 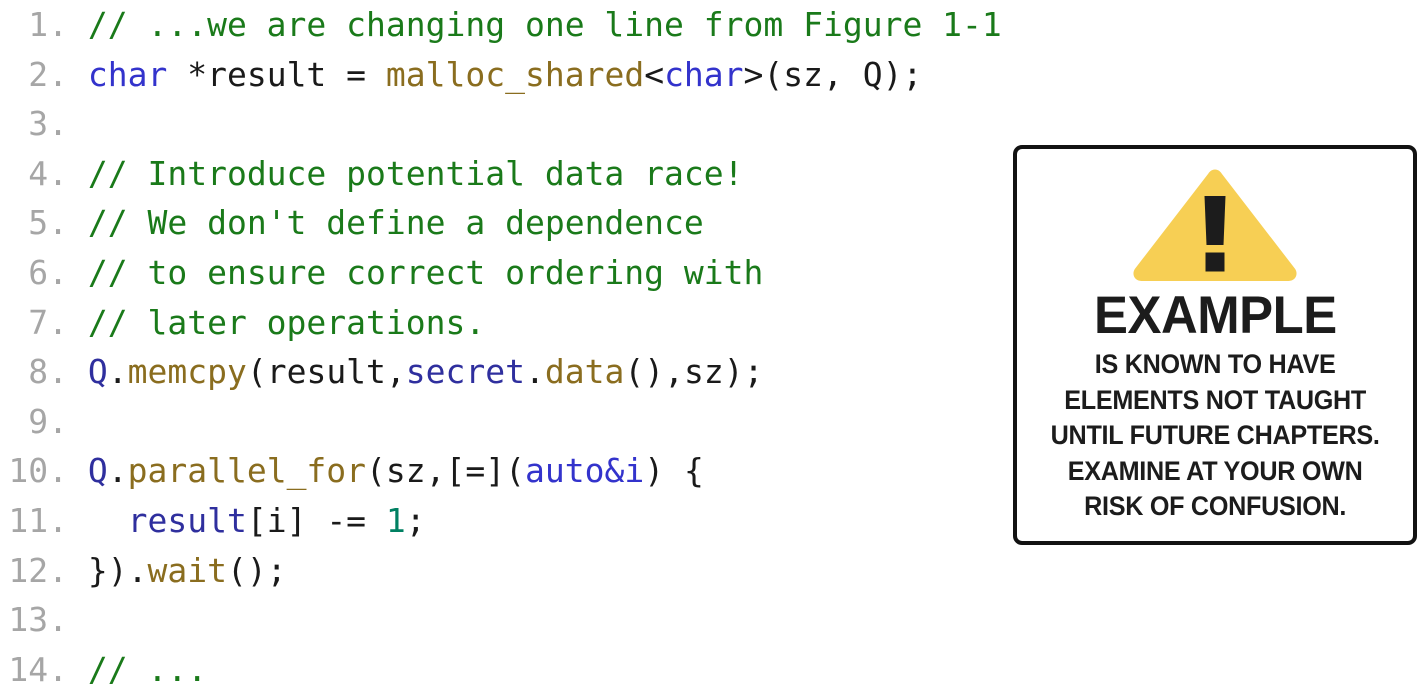 I want to click on line-number: 10., so click(x=38, y=471).